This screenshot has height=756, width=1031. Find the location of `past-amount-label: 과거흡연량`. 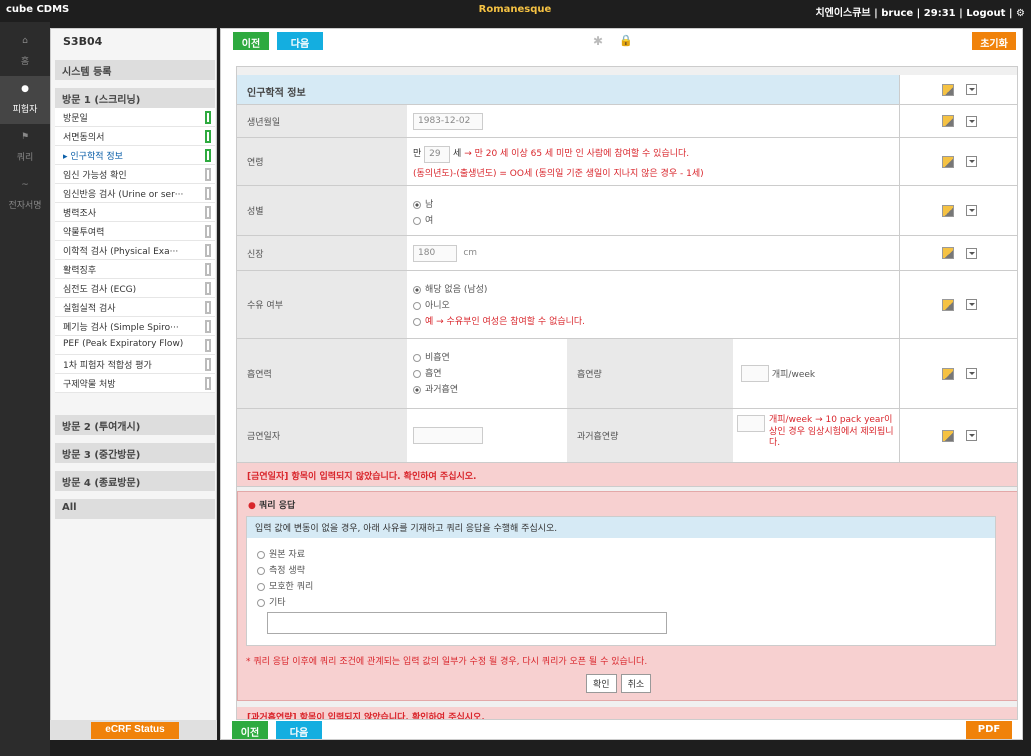

past-amount-label: 과거흡연량 is located at coordinates (650, 435).